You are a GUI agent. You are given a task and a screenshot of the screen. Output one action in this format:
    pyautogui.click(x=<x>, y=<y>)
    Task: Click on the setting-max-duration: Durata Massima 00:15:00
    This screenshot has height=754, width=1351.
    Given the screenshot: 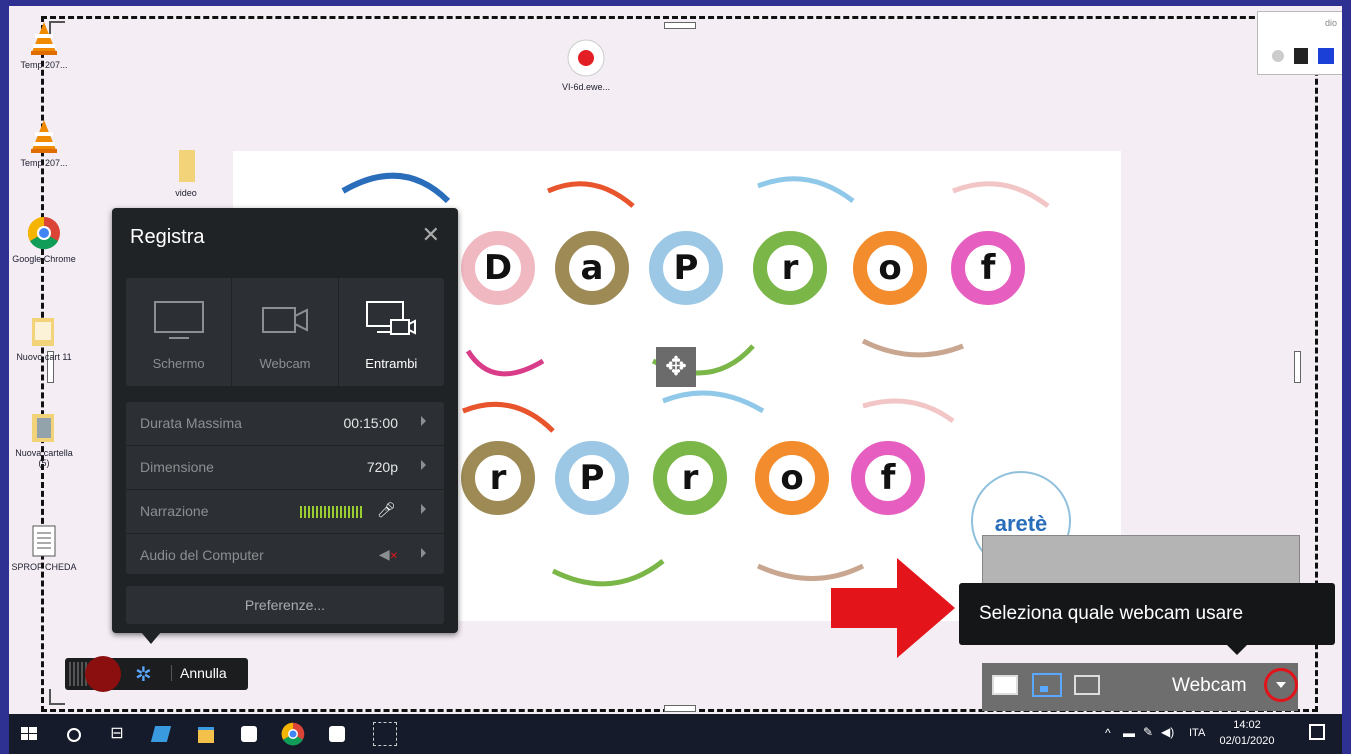 What is the action you would take?
    pyautogui.click(x=285, y=424)
    